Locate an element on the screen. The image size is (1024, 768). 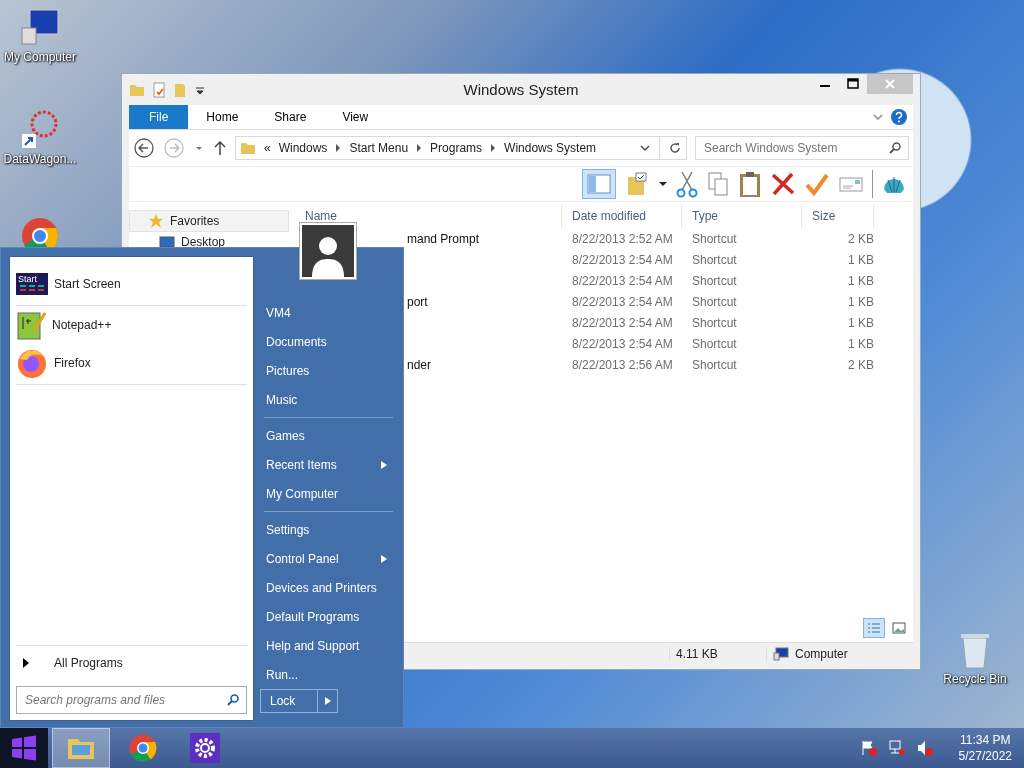
places-link: Pictures is located at coordinates (327, 370).